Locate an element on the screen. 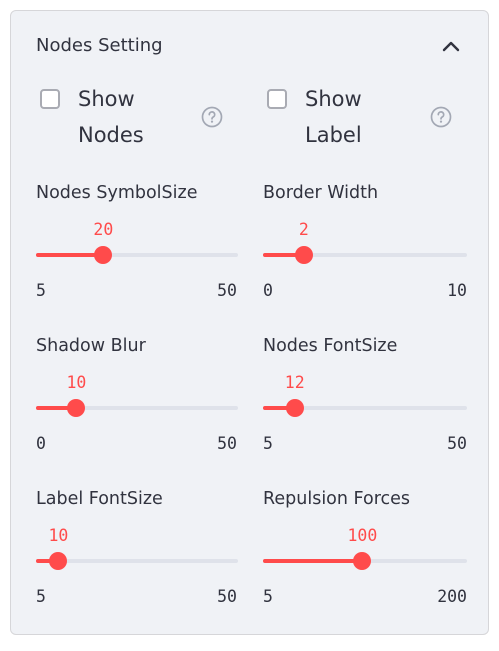  show-nodes-checkbox-box is located at coordinates (50, 99).